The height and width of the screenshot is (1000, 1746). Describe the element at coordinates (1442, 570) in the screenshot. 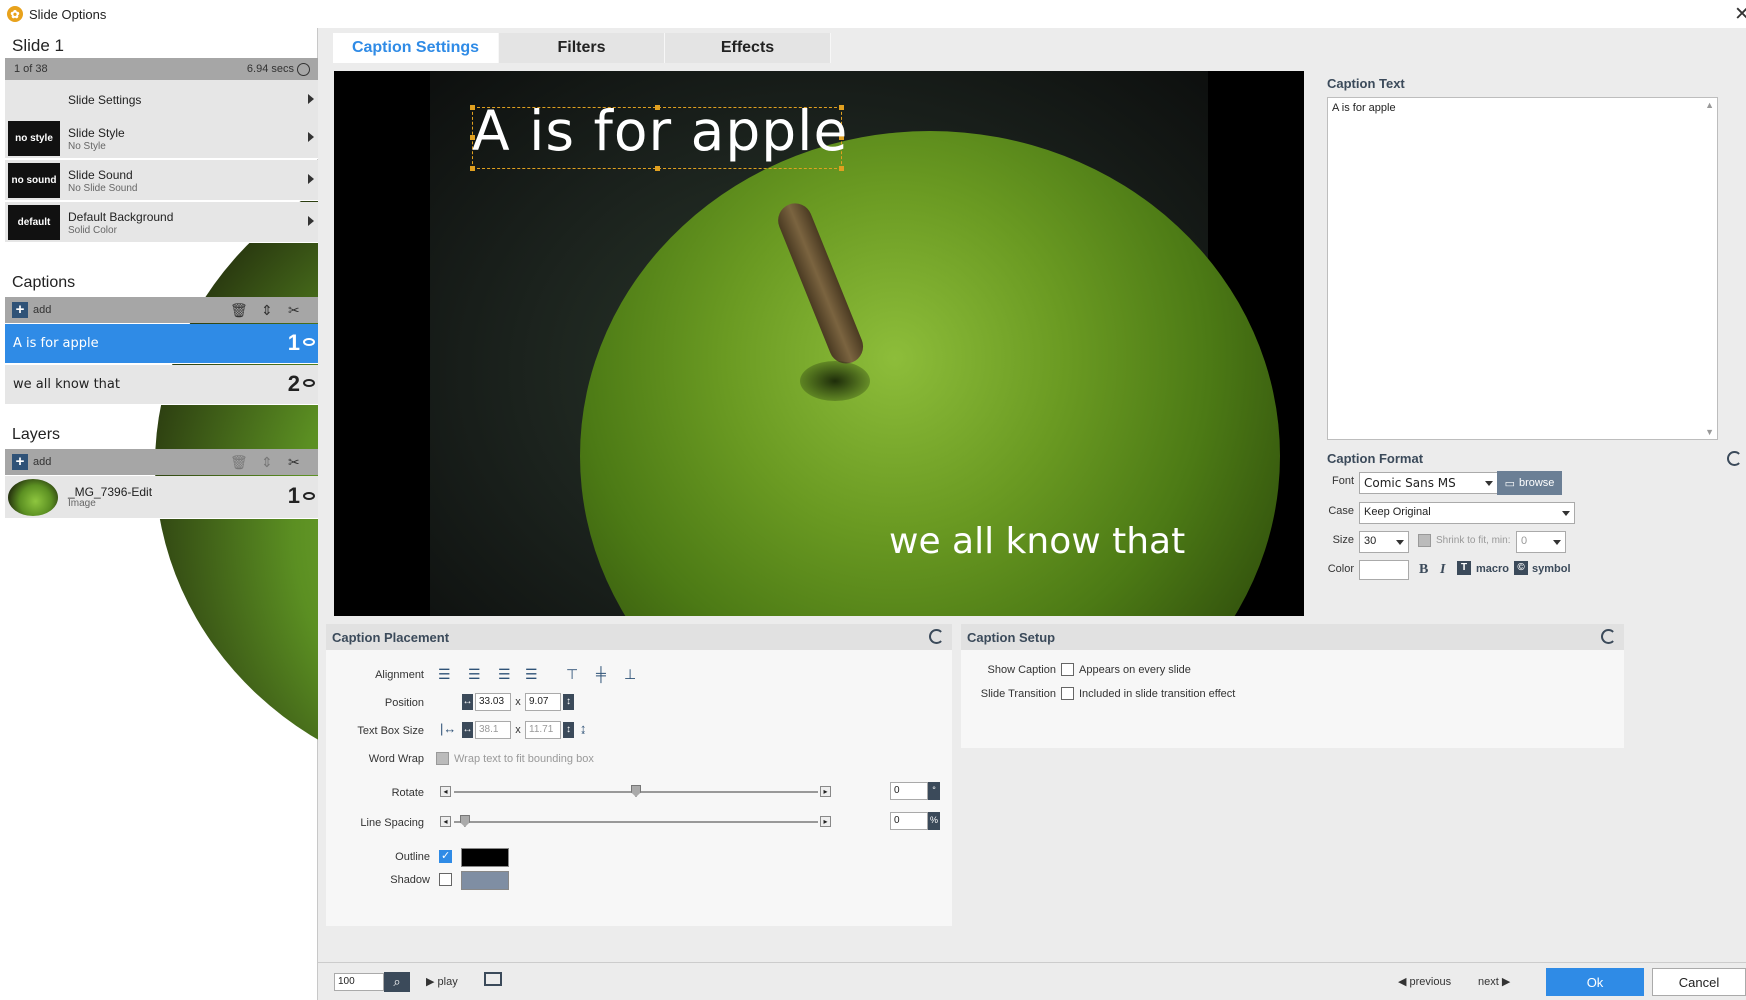

I see `italic-button: I` at that location.